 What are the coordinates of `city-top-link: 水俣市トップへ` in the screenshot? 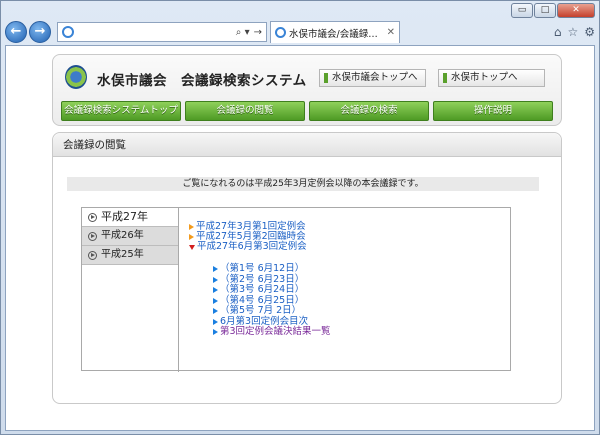 It's located at (491, 78).